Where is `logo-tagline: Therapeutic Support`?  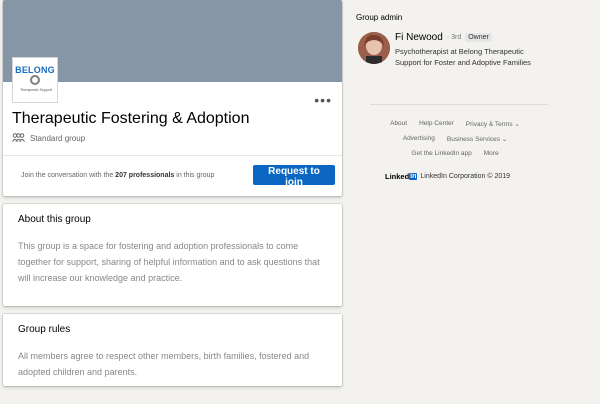 logo-tagline: Therapeutic Support is located at coordinates (36, 90).